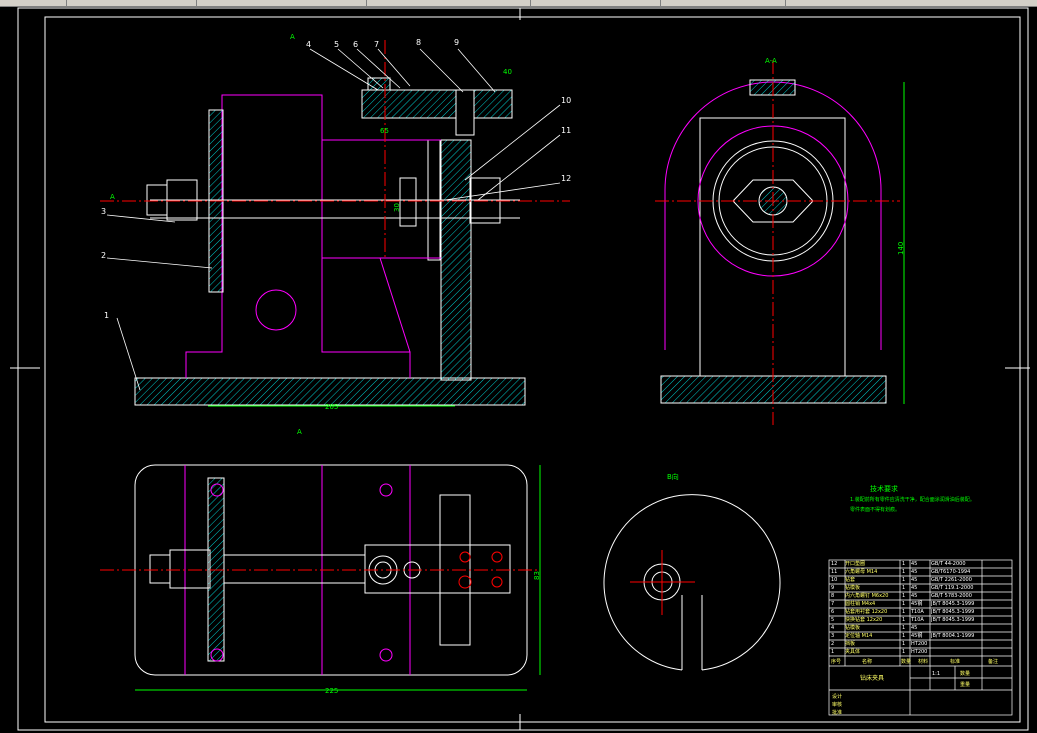 The width and height of the screenshot is (1037, 733). I want to click on scale-value: 1:1, so click(936, 674).